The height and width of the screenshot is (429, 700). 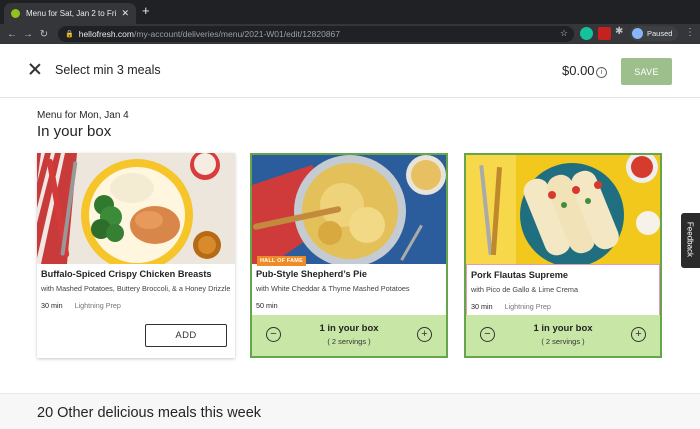 I want to click on recipe-name: Buffalo-Spiced Crispy Chicken Breasts, so click(x=126, y=274).